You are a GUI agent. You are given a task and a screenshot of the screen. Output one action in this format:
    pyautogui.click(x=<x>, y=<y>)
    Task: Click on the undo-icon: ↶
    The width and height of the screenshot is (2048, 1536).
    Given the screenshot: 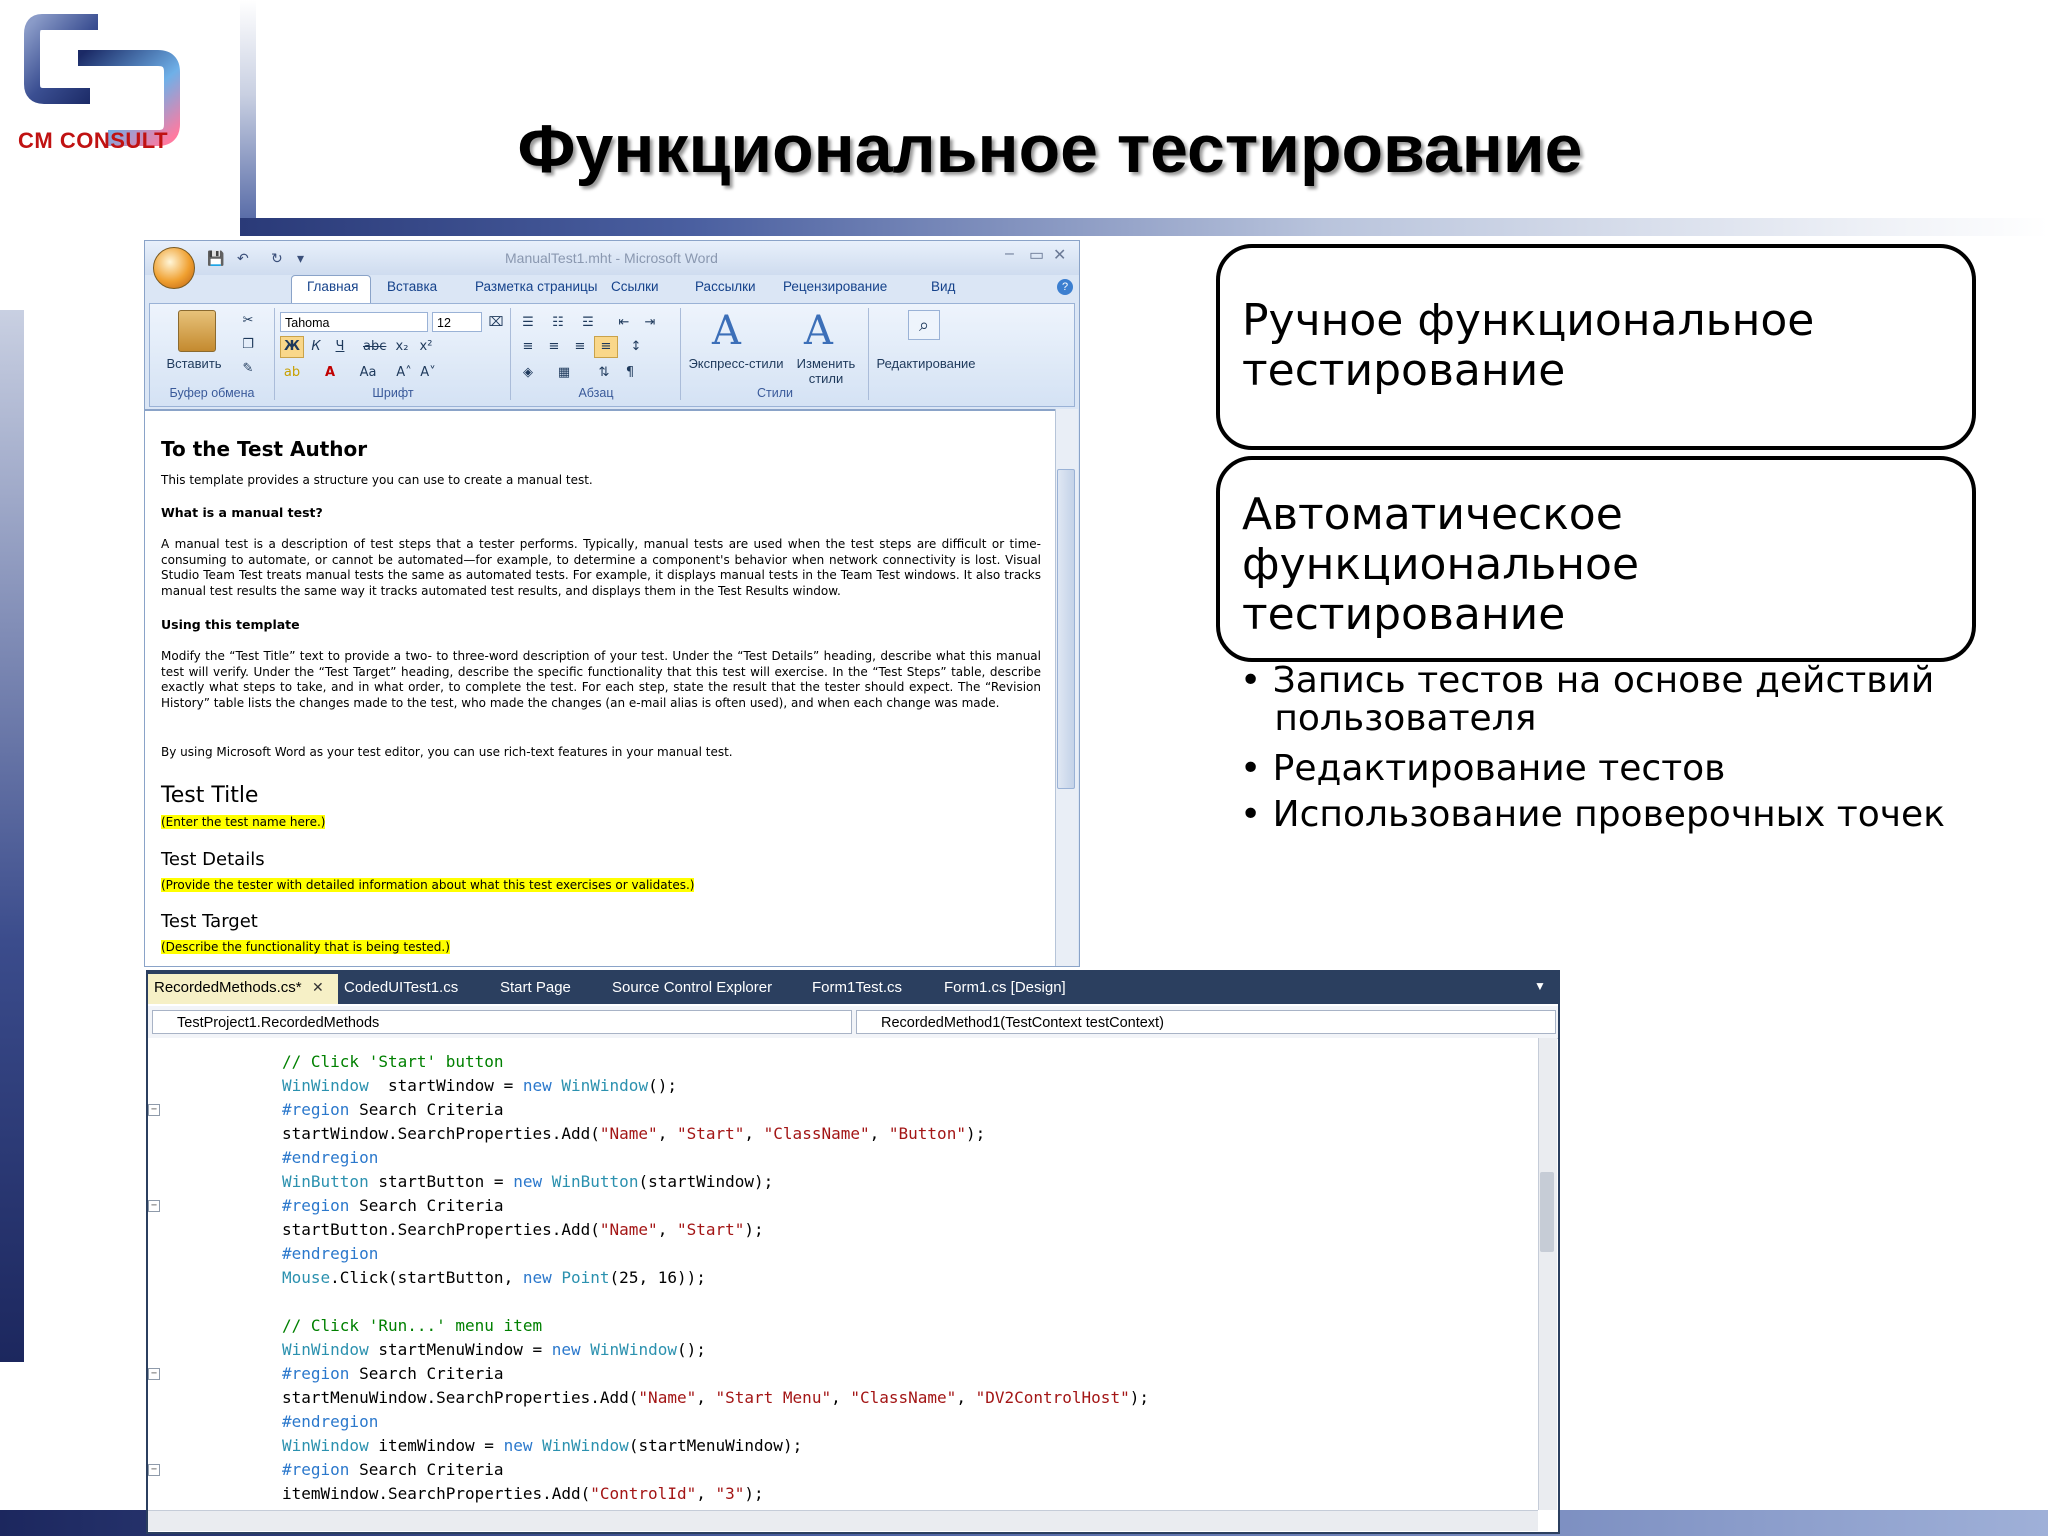 What is the action you would take?
    pyautogui.click(x=243, y=258)
    